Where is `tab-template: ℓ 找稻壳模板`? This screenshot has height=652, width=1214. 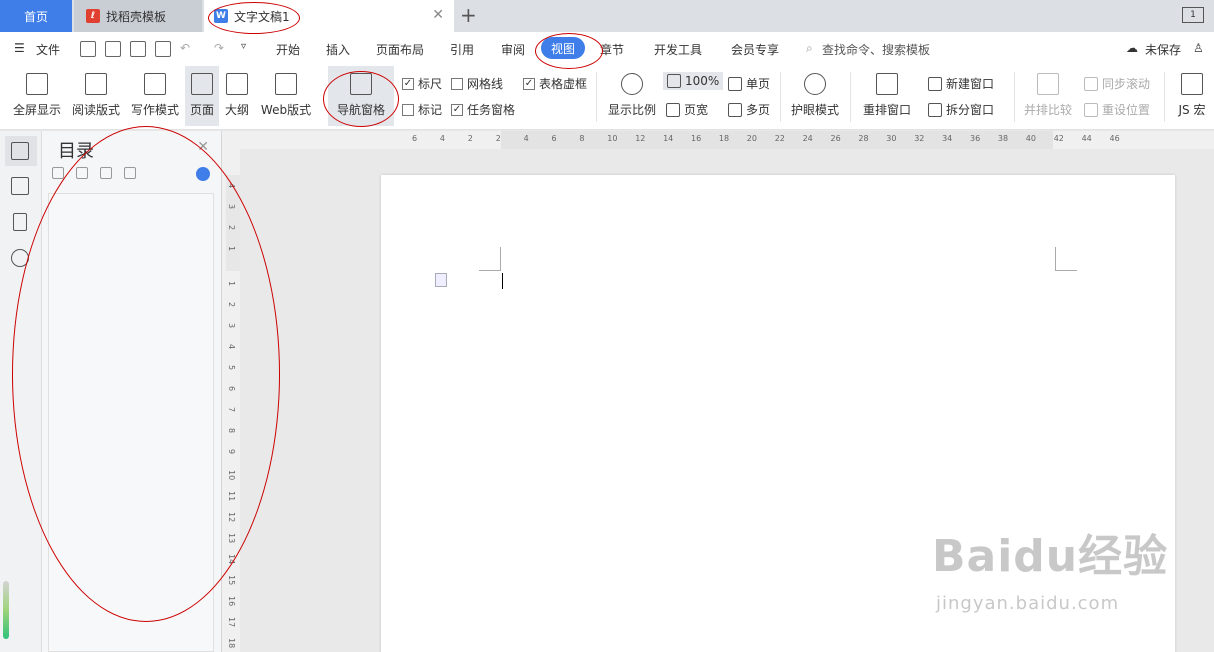 tab-template: ℓ 找稻壳模板 is located at coordinates (138, 16).